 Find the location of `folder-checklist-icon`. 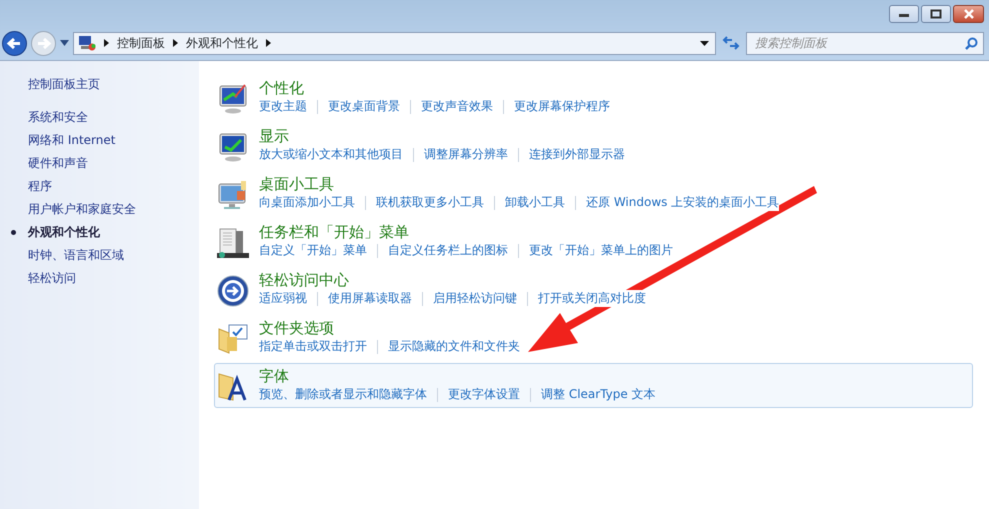

folder-checklist-icon is located at coordinates (233, 339).